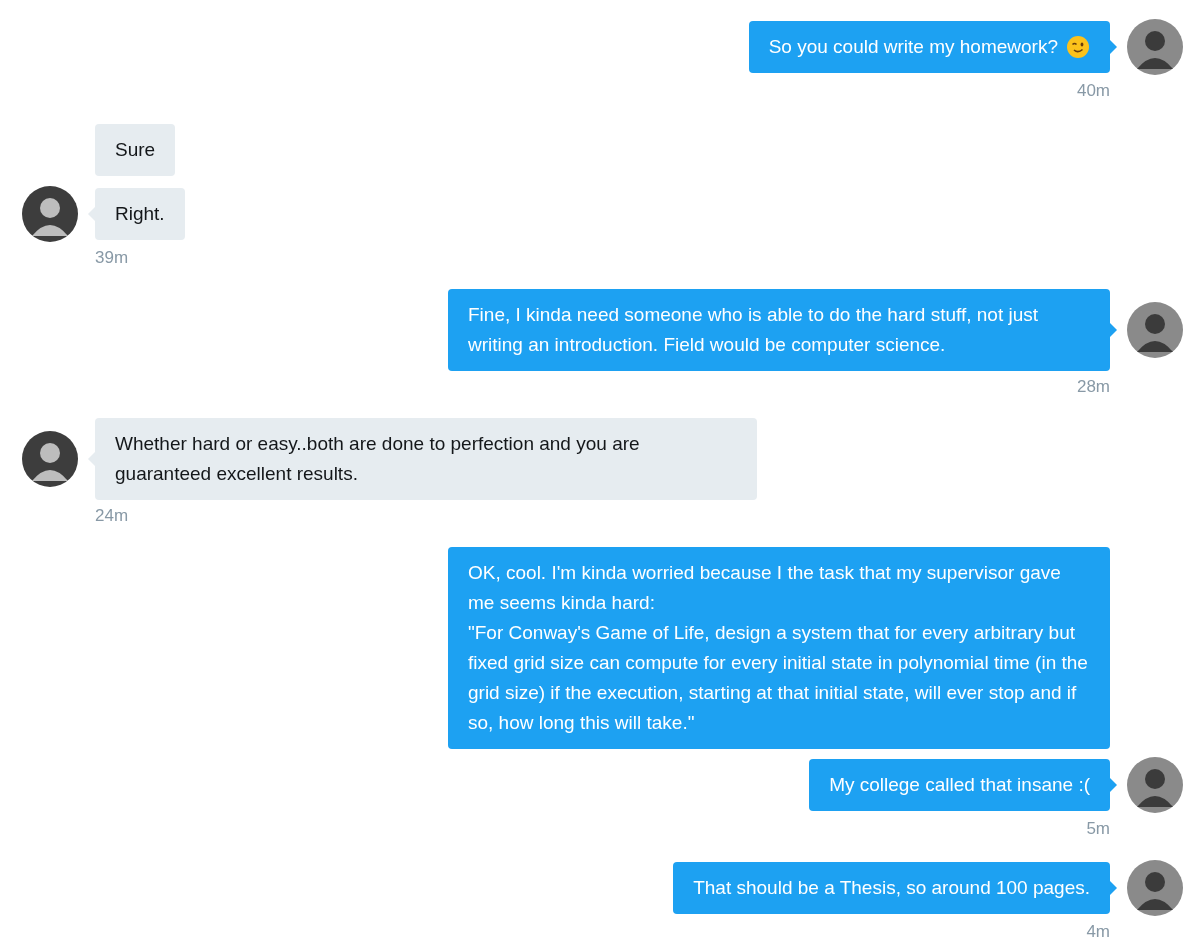 This screenshot has height=950, width=1200. I want to click on message-bubble: Fine, I kinda need someone who is able to do the hard stuff, not just writing an introduction. Field would be computer science., so click(779, 330).